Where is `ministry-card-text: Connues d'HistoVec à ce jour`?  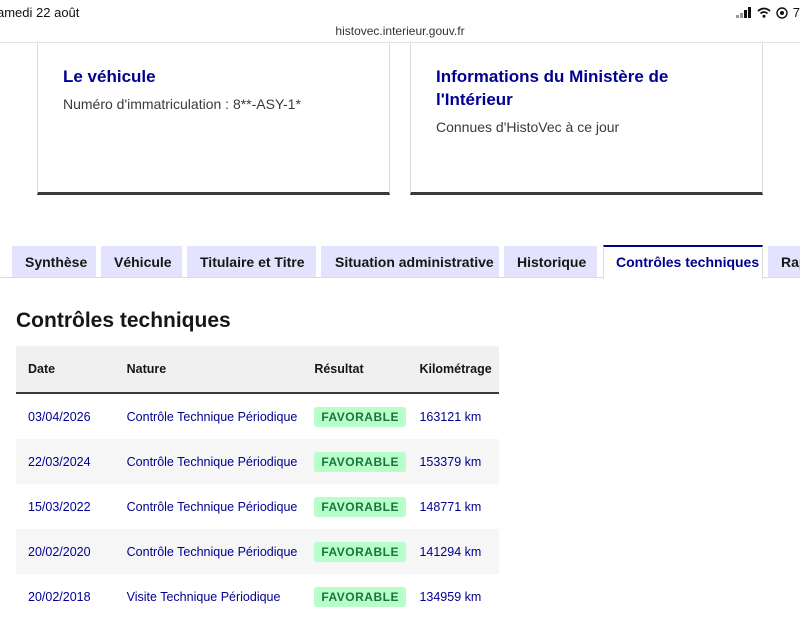 ministry-card-text: Connues d'HistoVec à ce jour is located at coordinates (528, 127).